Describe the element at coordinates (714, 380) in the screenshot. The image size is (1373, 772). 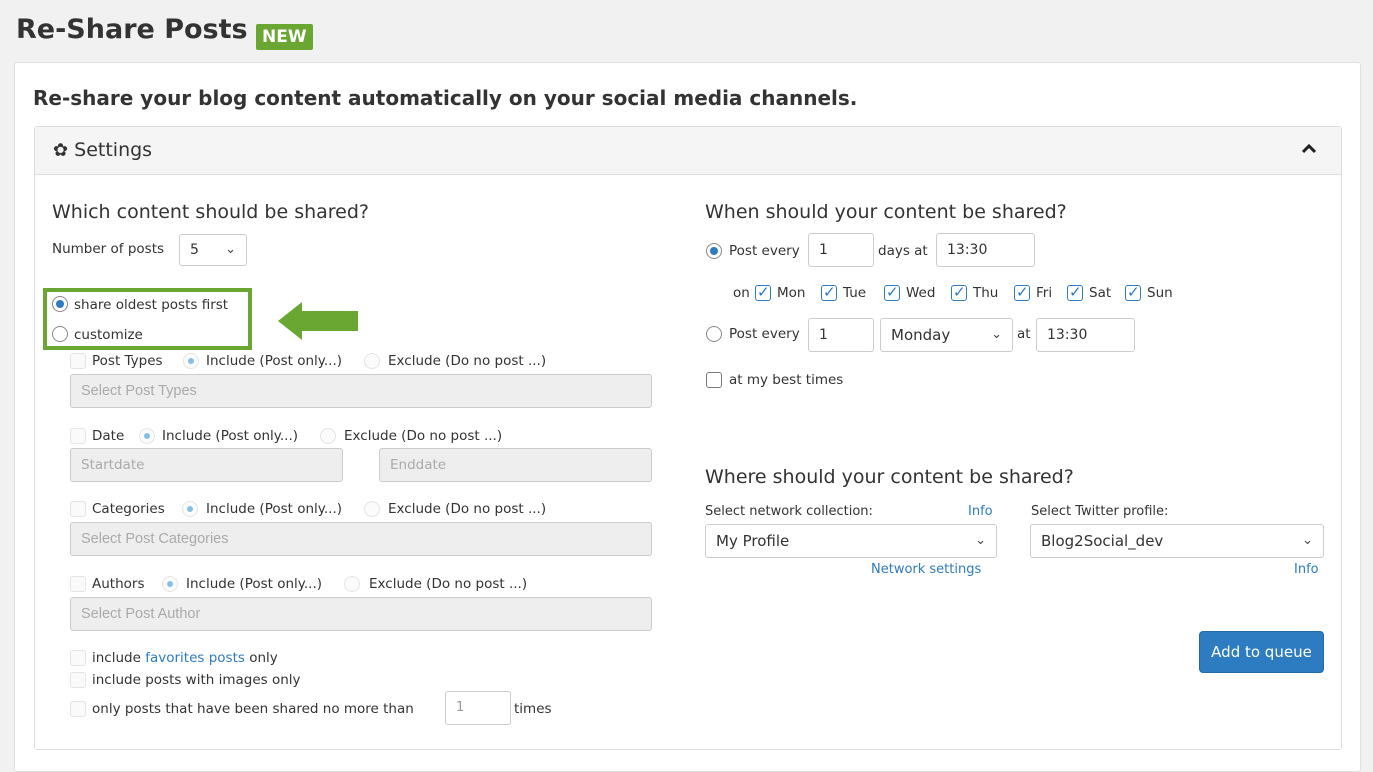
I see `best-times-checkbox` at that location.